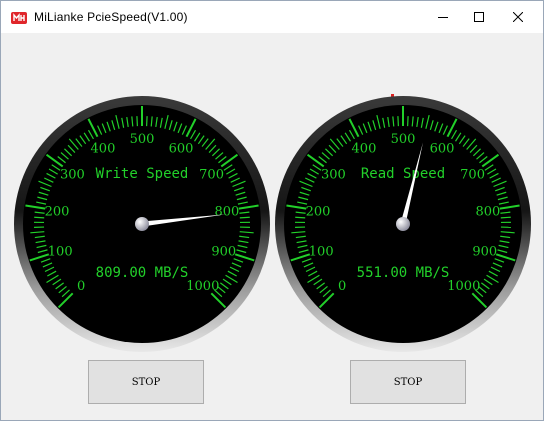 The image size is (544, 421). Describe the element at coordinates (146, 382) in the screenshot. I see `stop-write-button: STOP` at that location.